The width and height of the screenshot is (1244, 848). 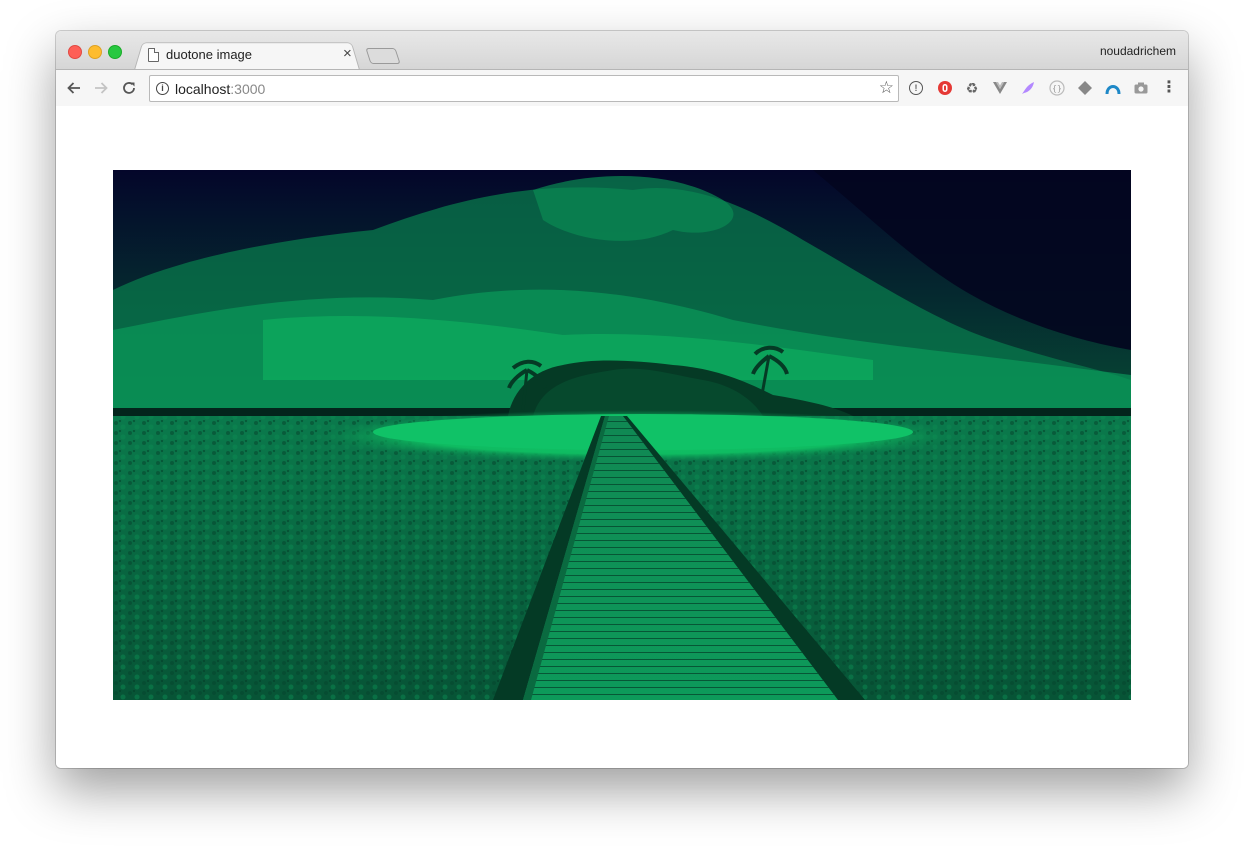 I want to click on arrow-right-icon, so click(x=101, y=88).